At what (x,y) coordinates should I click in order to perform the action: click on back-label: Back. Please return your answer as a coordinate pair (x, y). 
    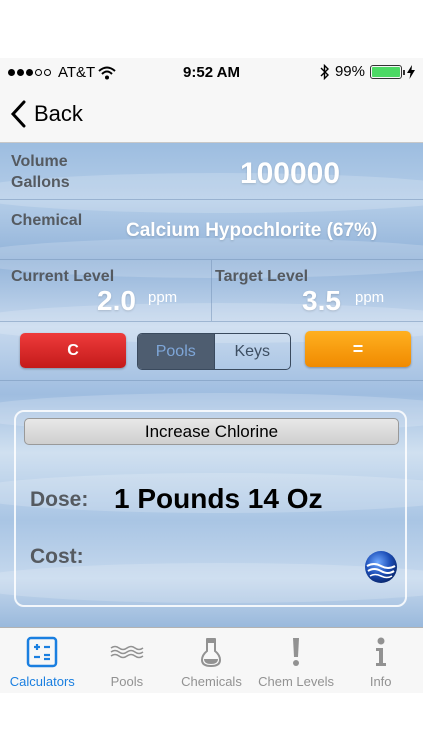
    Looking at the image, I should click on (58, 113).